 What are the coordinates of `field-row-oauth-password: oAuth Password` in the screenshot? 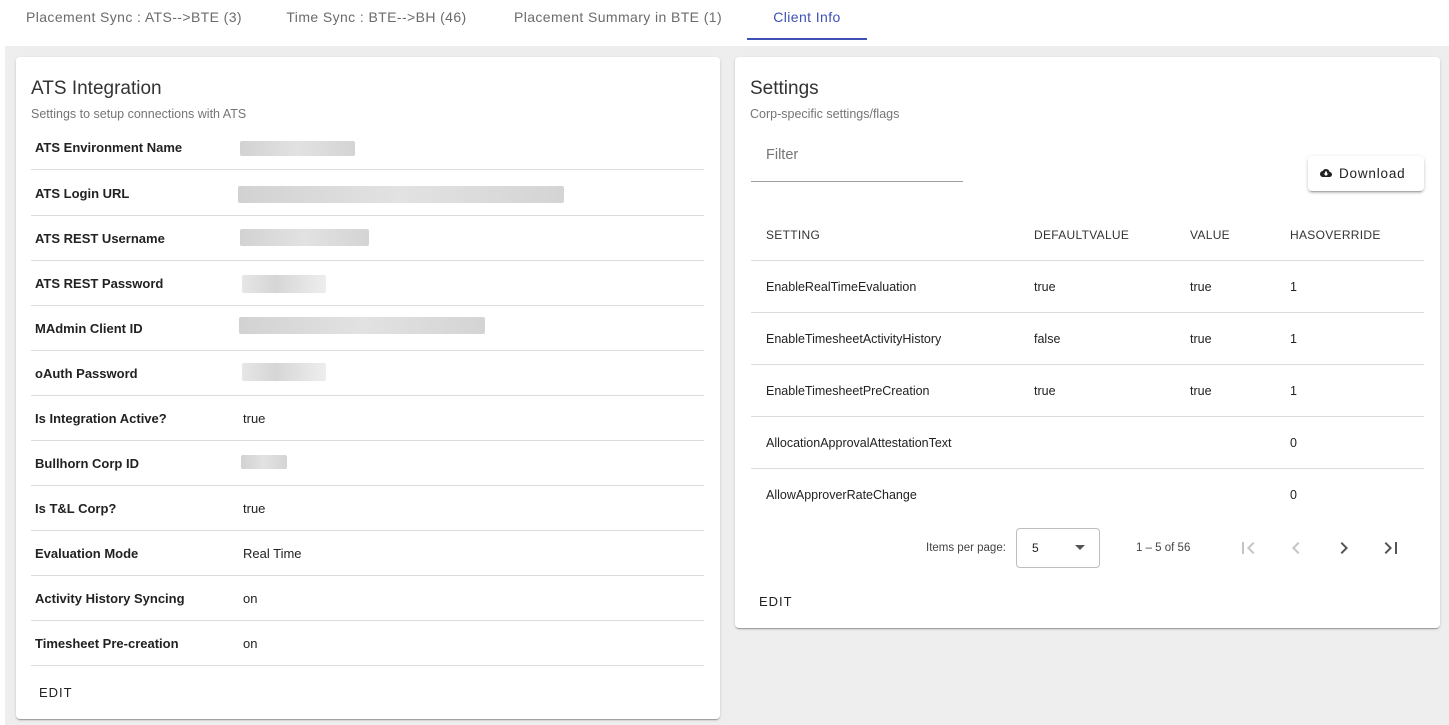 It's located at (367, 373).